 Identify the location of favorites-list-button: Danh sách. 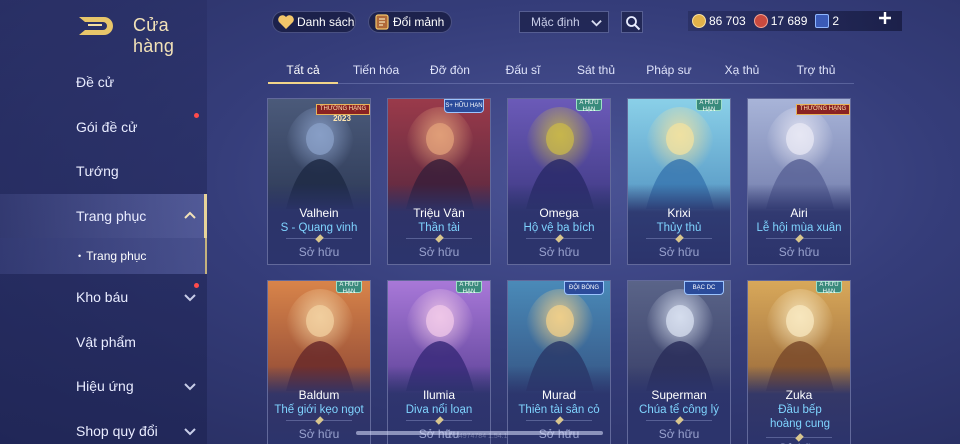
(314, 22).